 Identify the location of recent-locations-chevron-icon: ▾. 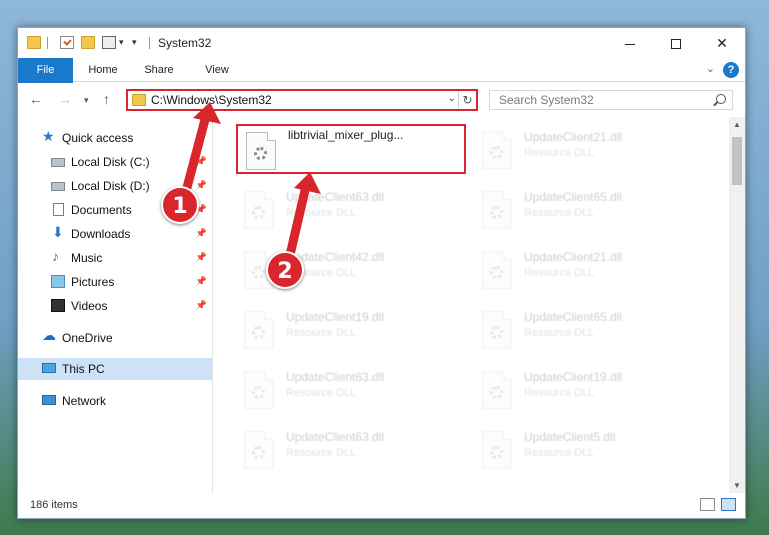
(86, 100).